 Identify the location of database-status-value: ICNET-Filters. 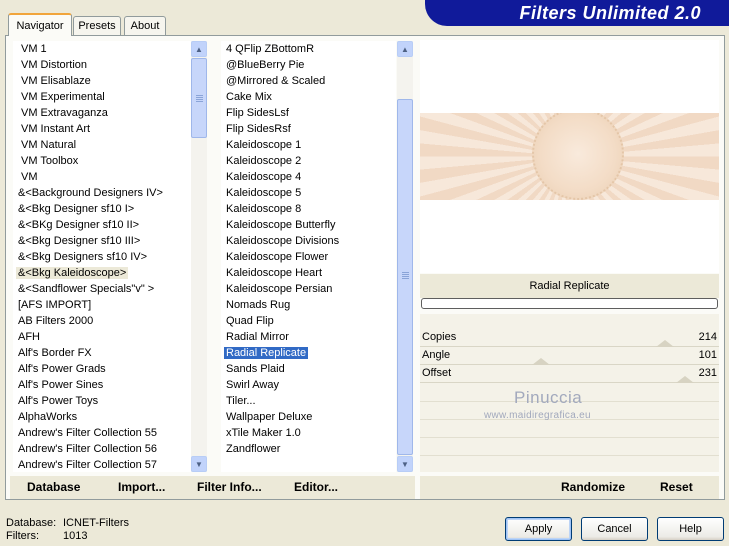
(96, 523).